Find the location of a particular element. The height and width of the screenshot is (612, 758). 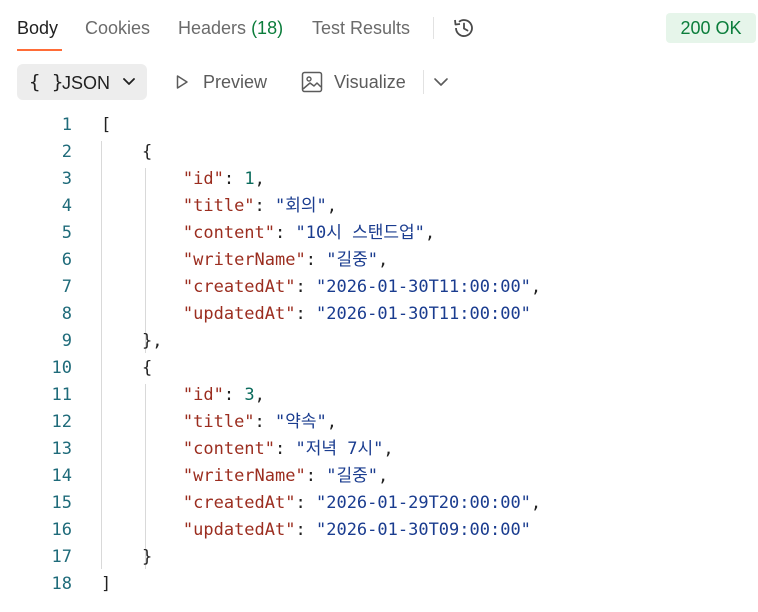

code-line: 14 "writerName": "길중", is located at coordinates (379, 476).